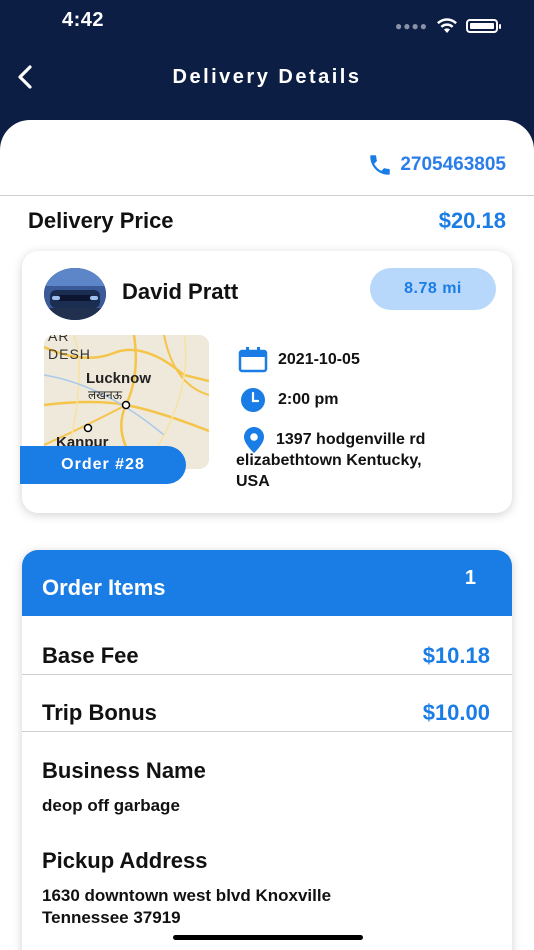 The height and width of the screenshot is (950, 534). What do you see at coordinates (90, 655) in the screenshot?
I see `base-fee-label: Base Fee` at bounding box center [90, 655].